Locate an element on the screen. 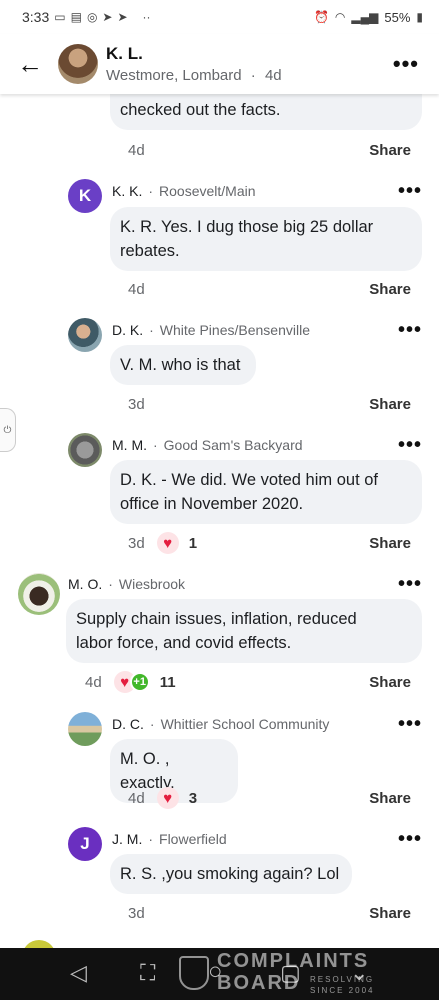 This screenshot has height=1000, width=439. watermark-line1: COMPLAINTS is located at coordinates (293, 961).